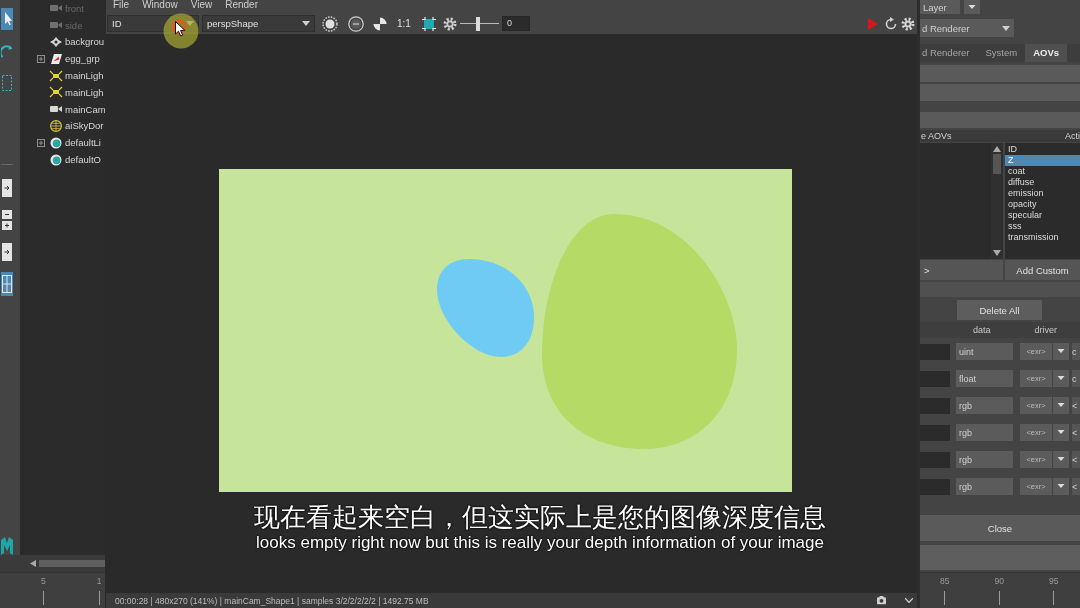 This screenshot has height=608, width=1080. What do you see at coordinates (62, 59) in the screenshot?
I see `outliner-item: egg_grp` at bounding box center [62, 59].